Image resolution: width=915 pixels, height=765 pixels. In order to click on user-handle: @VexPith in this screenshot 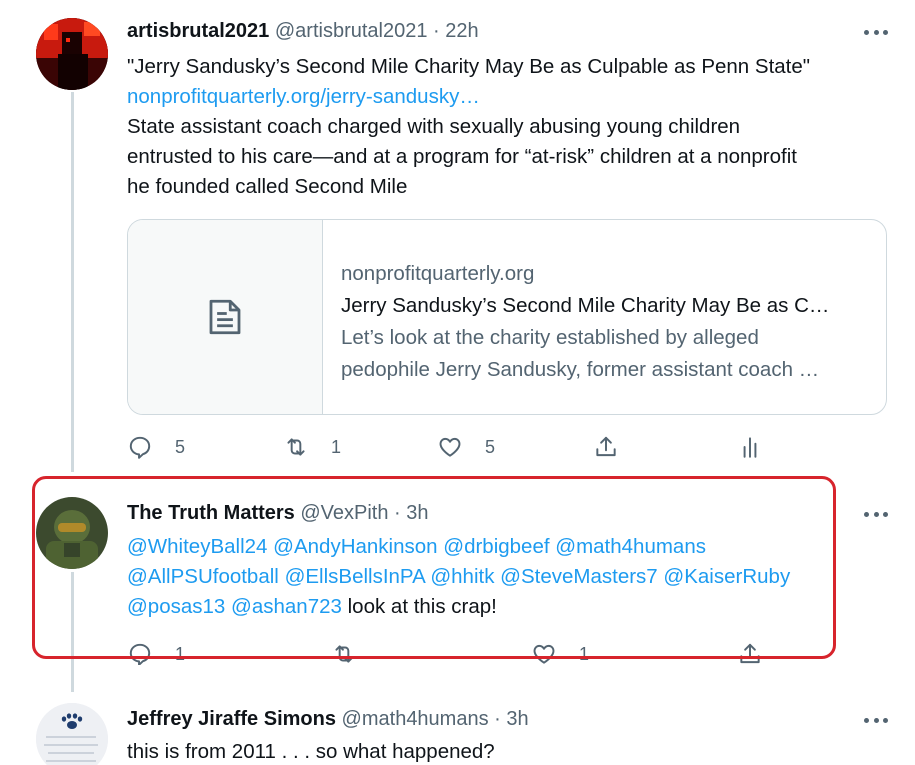, I will do `click(344, 513)`.